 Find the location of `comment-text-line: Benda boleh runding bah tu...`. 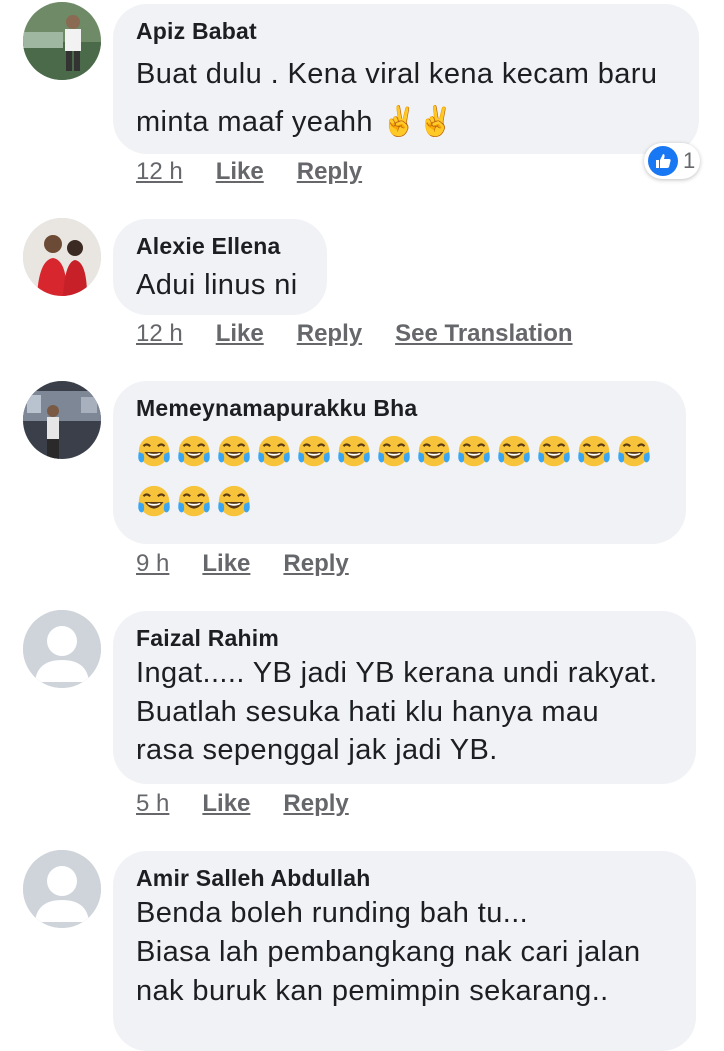

comment-text-line: Benda boleh runding bah tu... is located at coordinates (332, 913).